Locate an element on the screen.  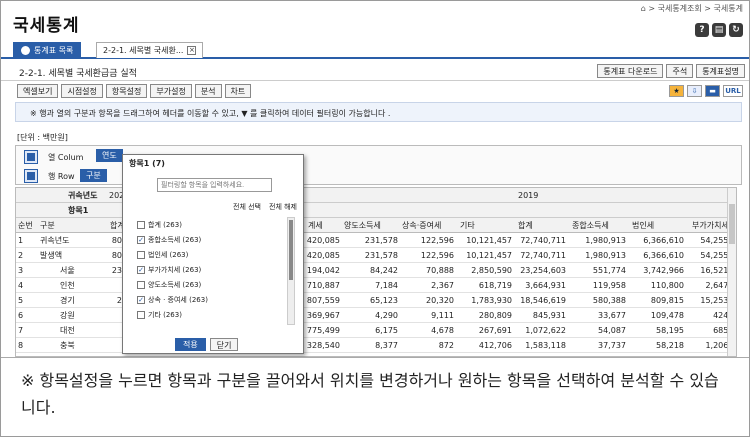
table-cell: 10,121,457 is located at coordinates (489, 240).